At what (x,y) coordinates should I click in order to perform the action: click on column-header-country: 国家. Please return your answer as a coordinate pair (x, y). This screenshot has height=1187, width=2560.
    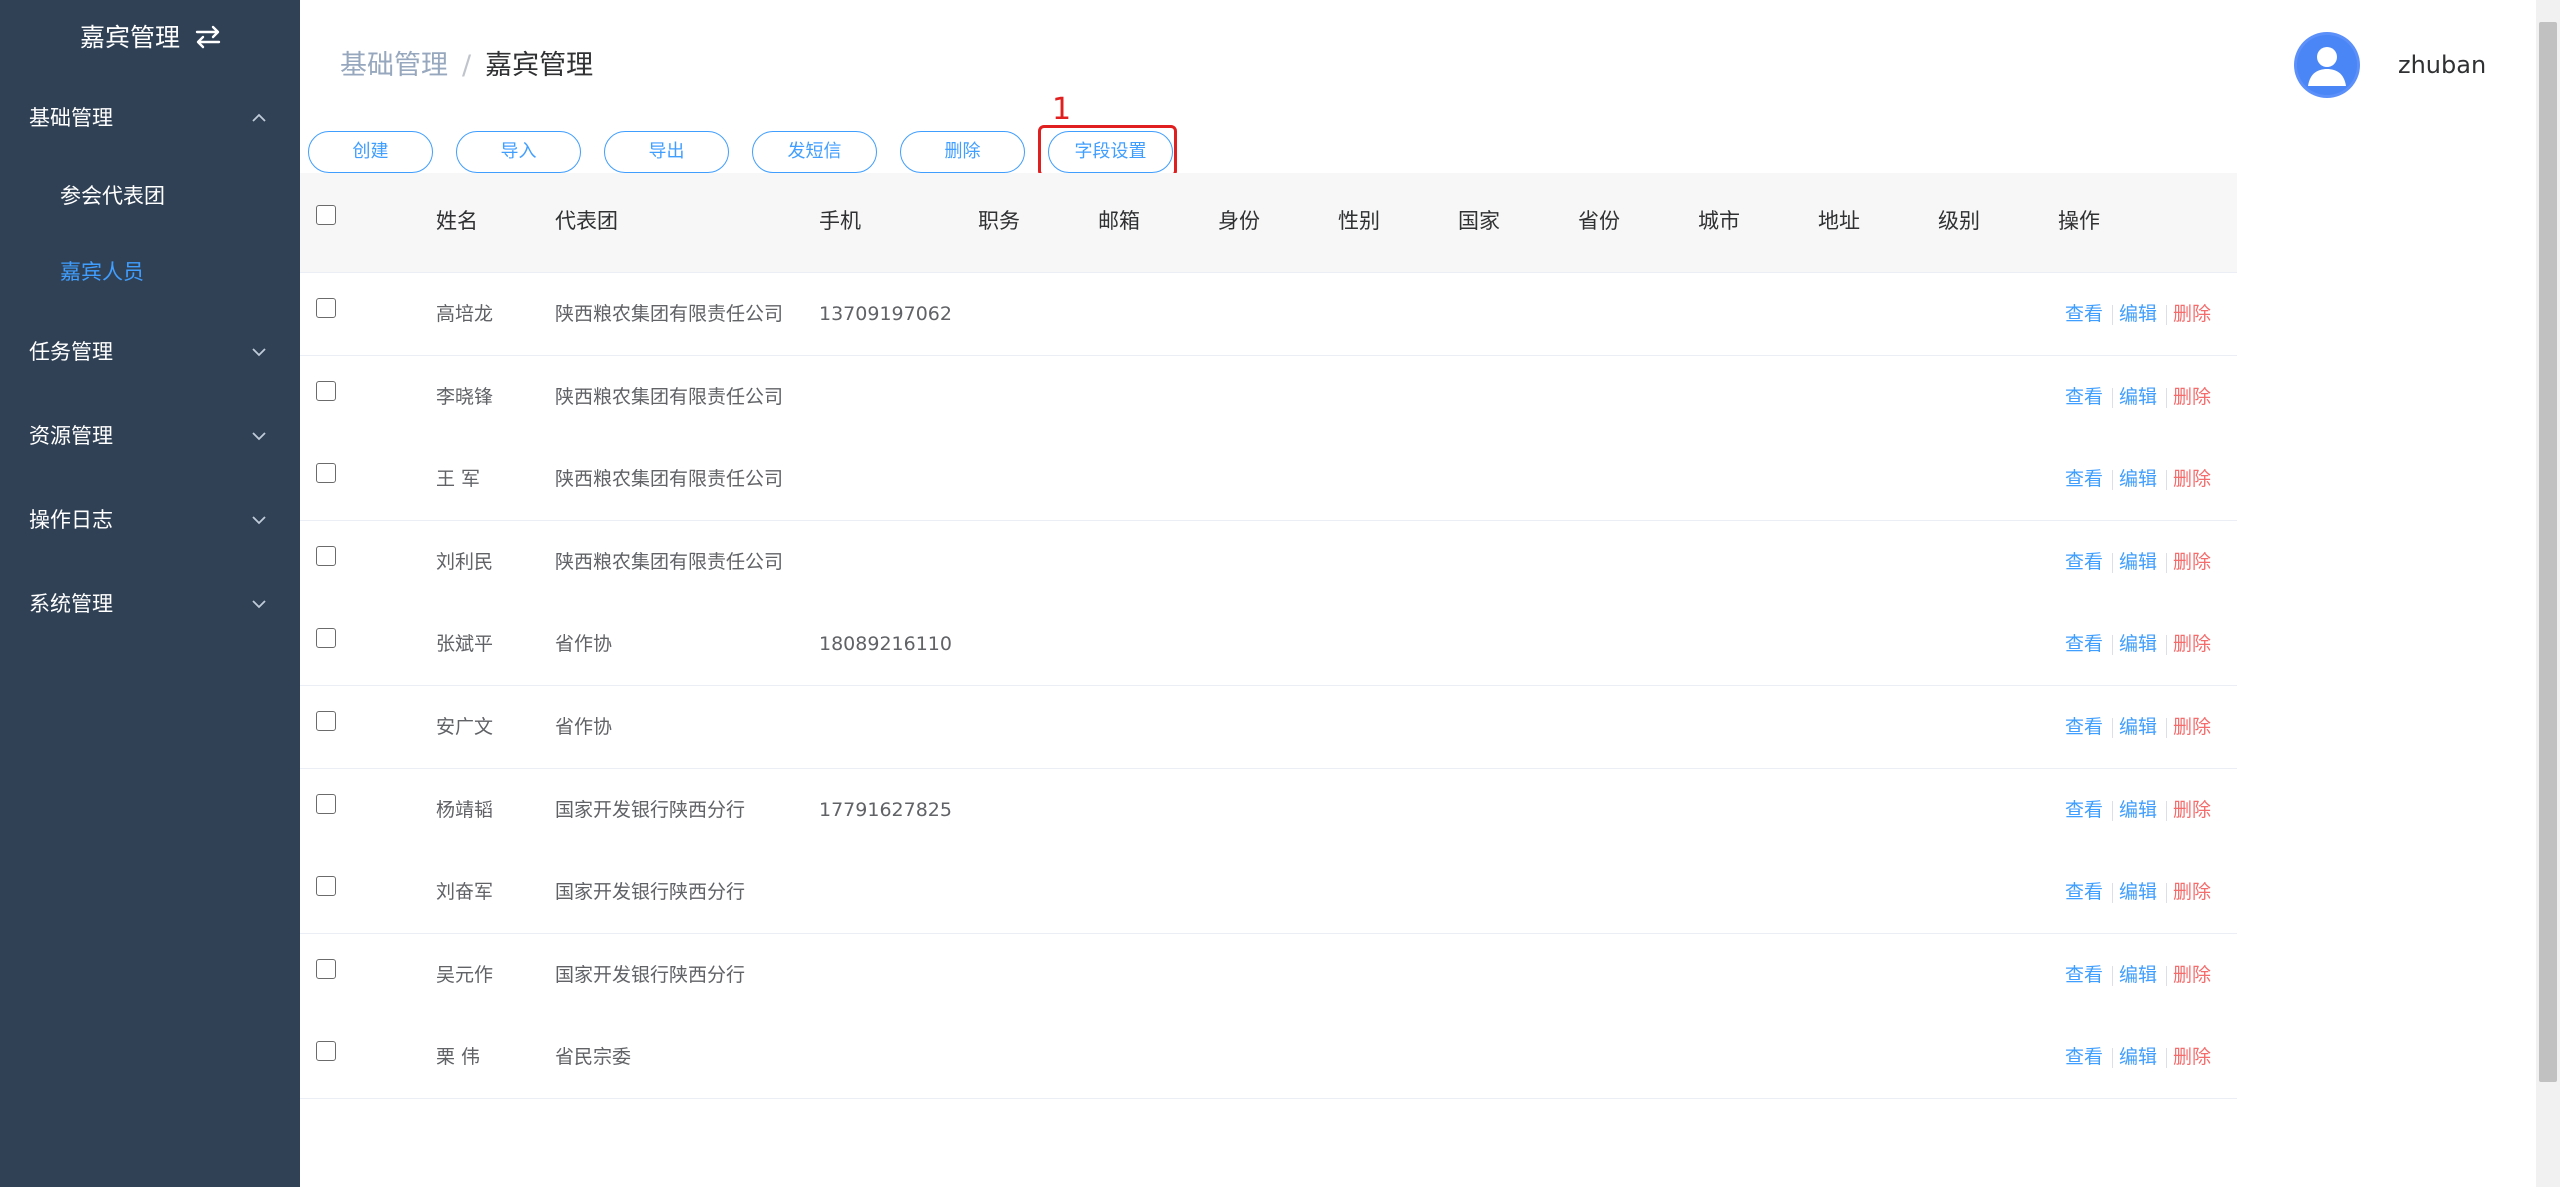
    Looking at the image, I should click on (1479, 221).